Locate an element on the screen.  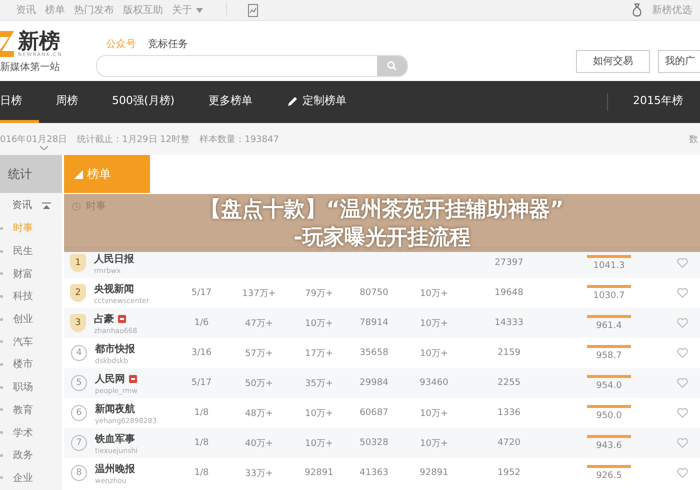
search-tab: 公众号 is located at coordinates (121, 44).